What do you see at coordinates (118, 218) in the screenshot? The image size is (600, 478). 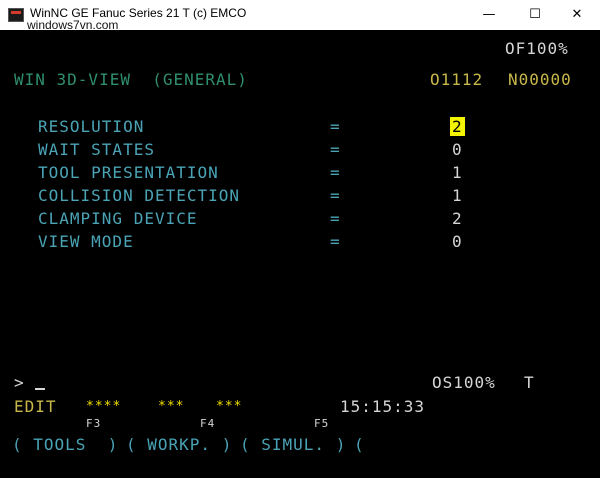 I see `setting-label-clamping-device: CLAMPING DEVICE` at bounding box center [118, 218].